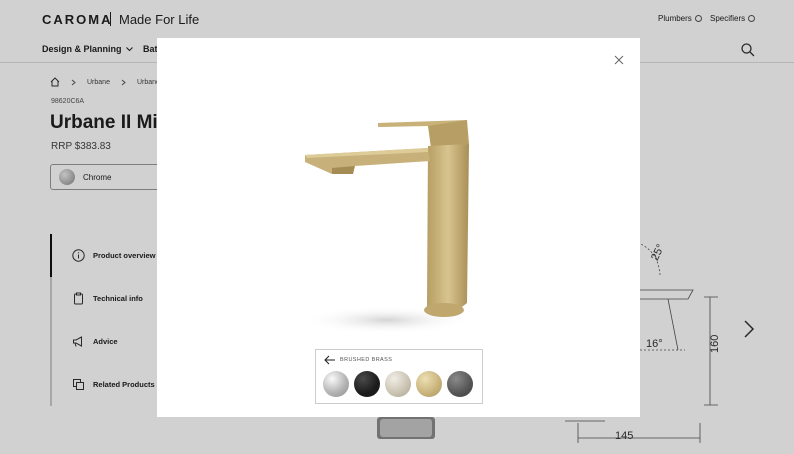  Describe the element at coordinates (336, 384) in the screenshot. I see `chrome-swatch` at that location.